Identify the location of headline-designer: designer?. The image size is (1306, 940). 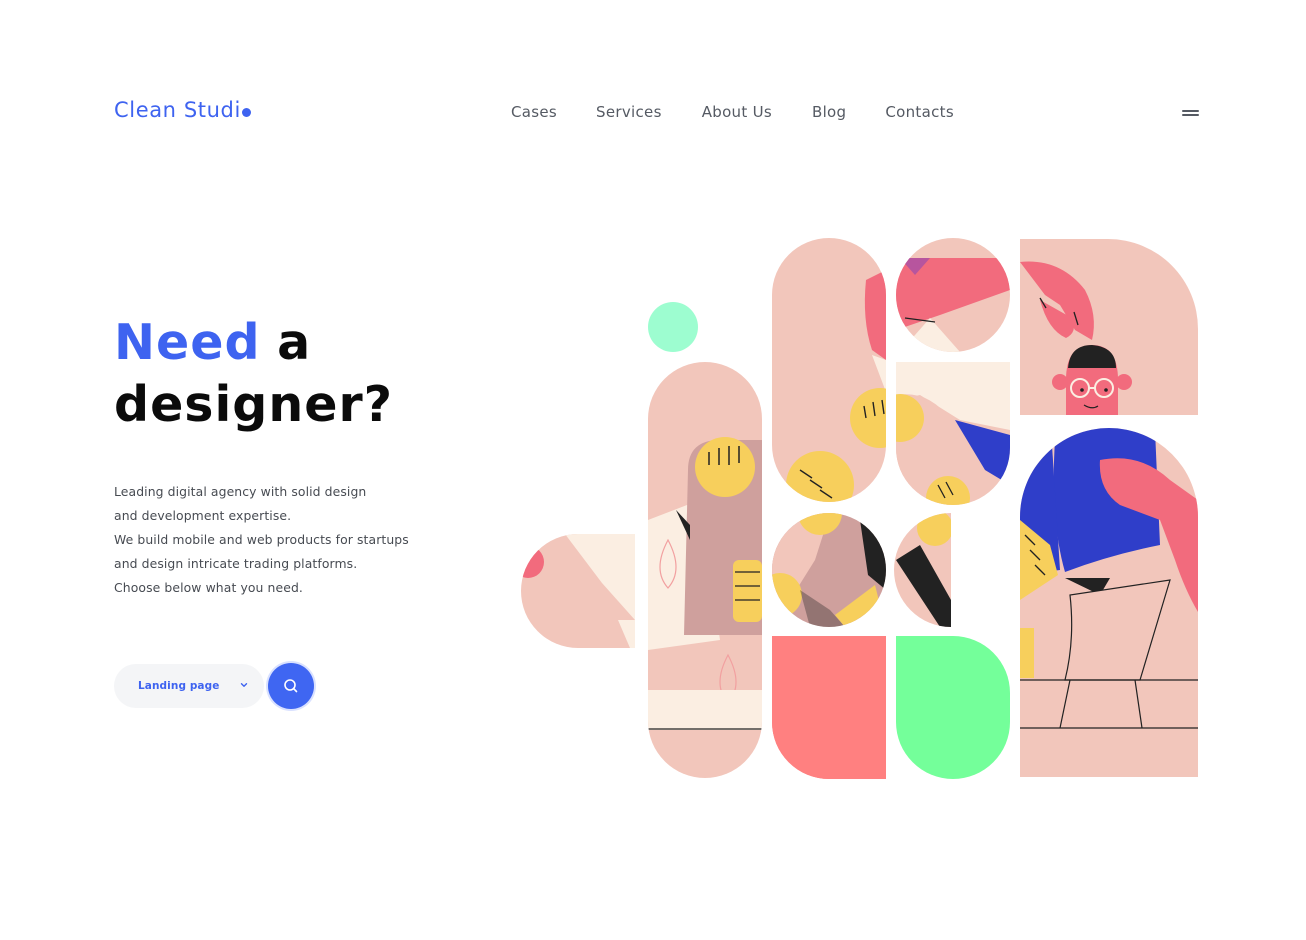
(254, 404).